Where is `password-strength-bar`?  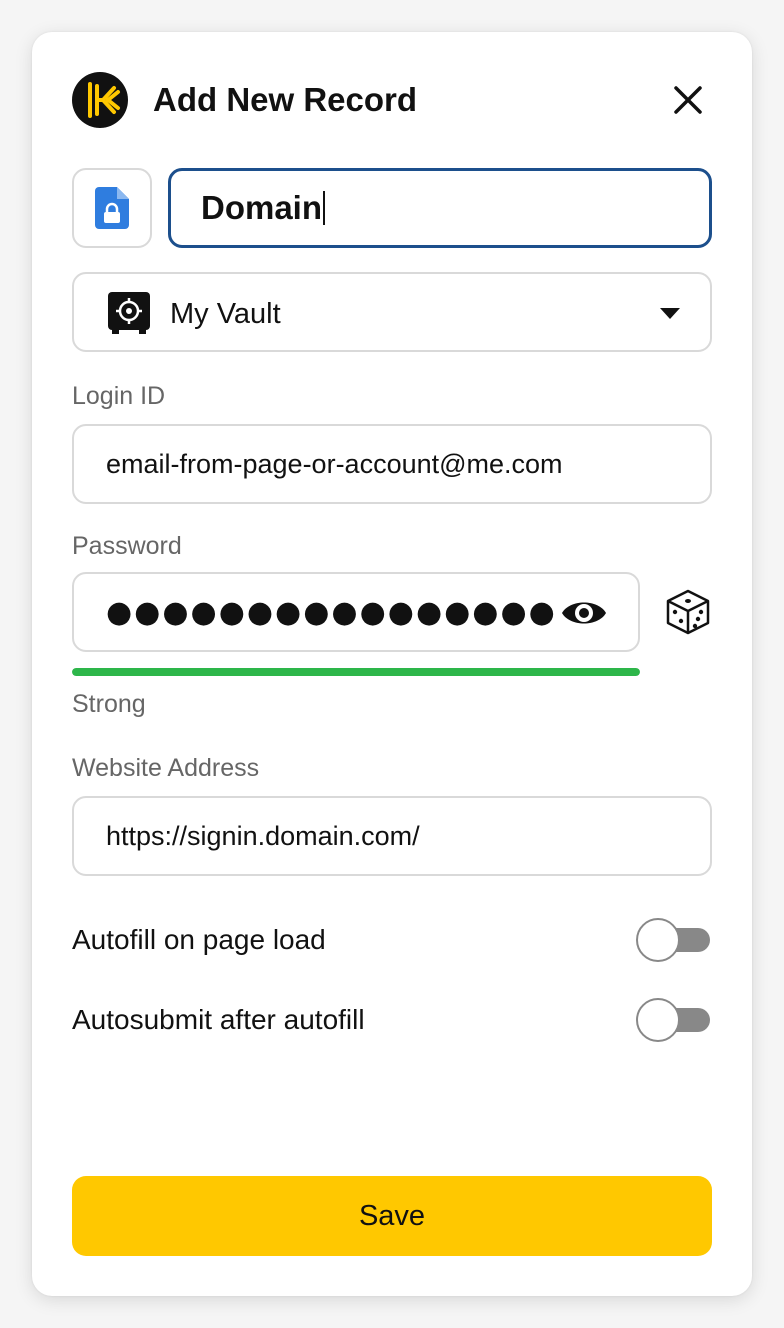
password-strength-bar is located at coordinates (356, 672).